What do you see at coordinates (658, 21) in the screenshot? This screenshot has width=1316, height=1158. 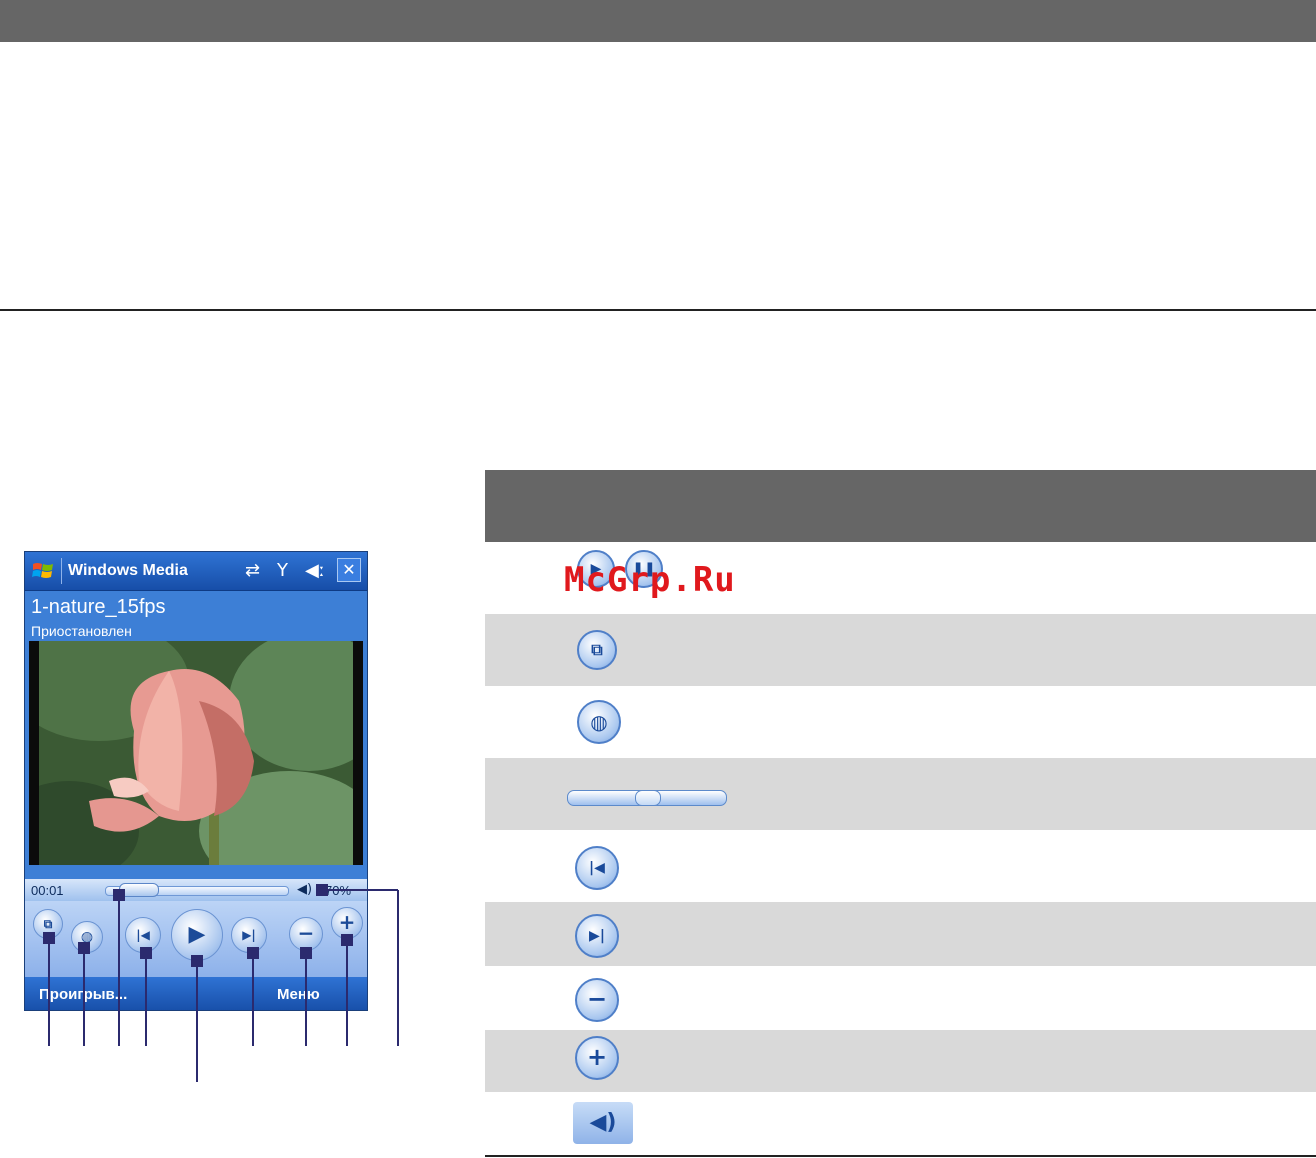 I see `top-header-bar` at bounding box center [658, 21].